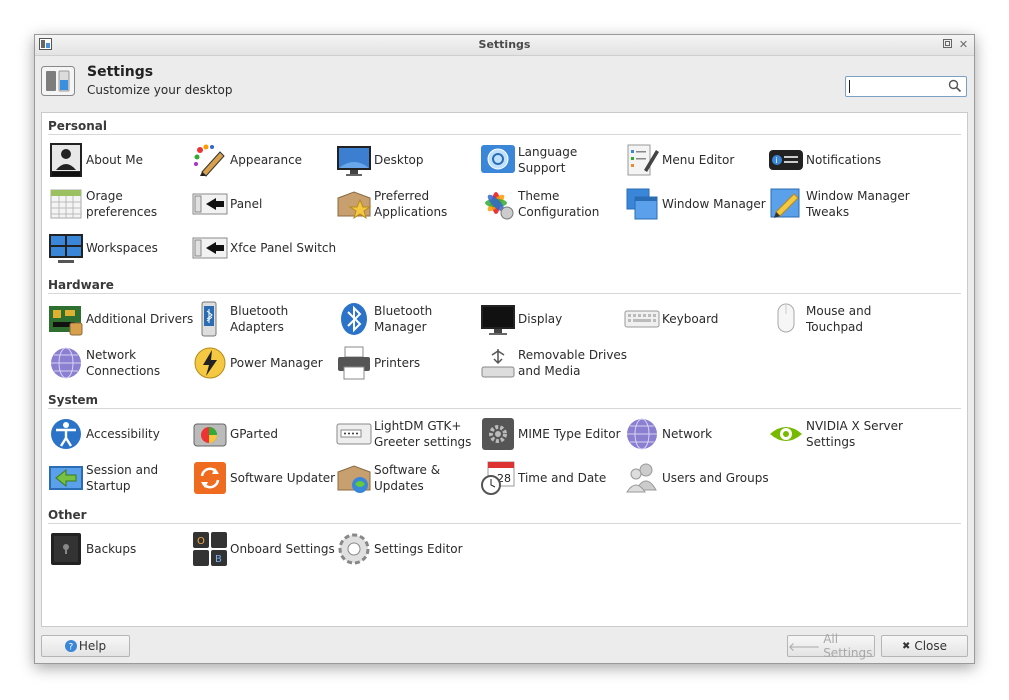 This screenshot has height=700, width=1009. Describe the element at coordinates (550, 202) in the screenshot. I see `theme-configuration-item: Theme Configuration` at that location.